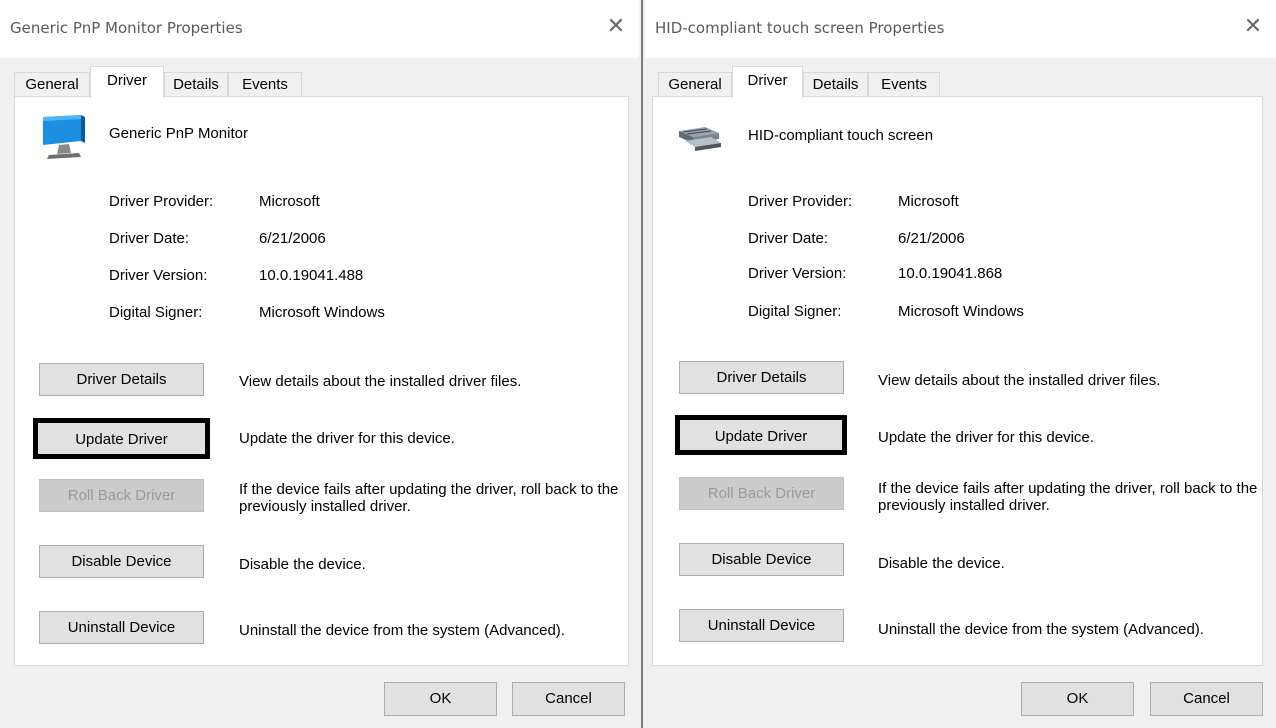  Describe the element at coordinates (960, 29) in the screenshot. I see `title-bar: HID-compliant touch screen Properties ✕` at that location.